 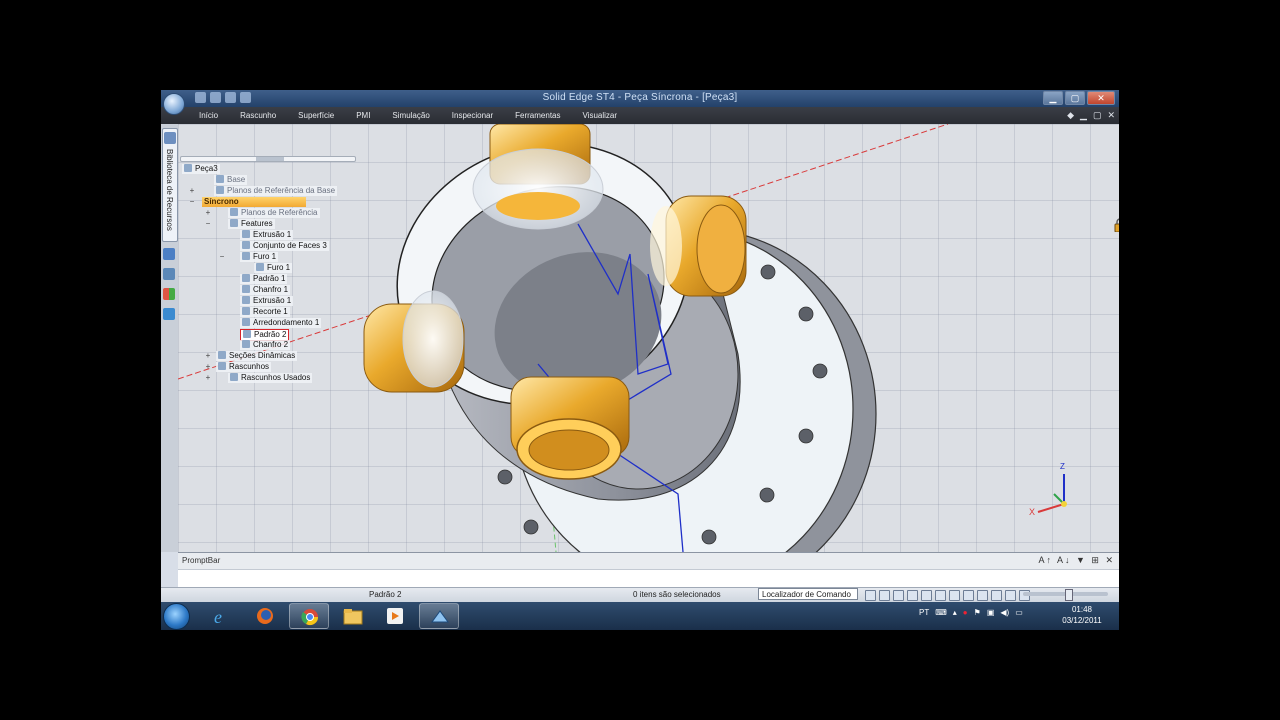 What do you see at coordinates (600, 115) in the screenshot?
I see `tab-visualizar: Visualizar` at bounding box center [600, 115].